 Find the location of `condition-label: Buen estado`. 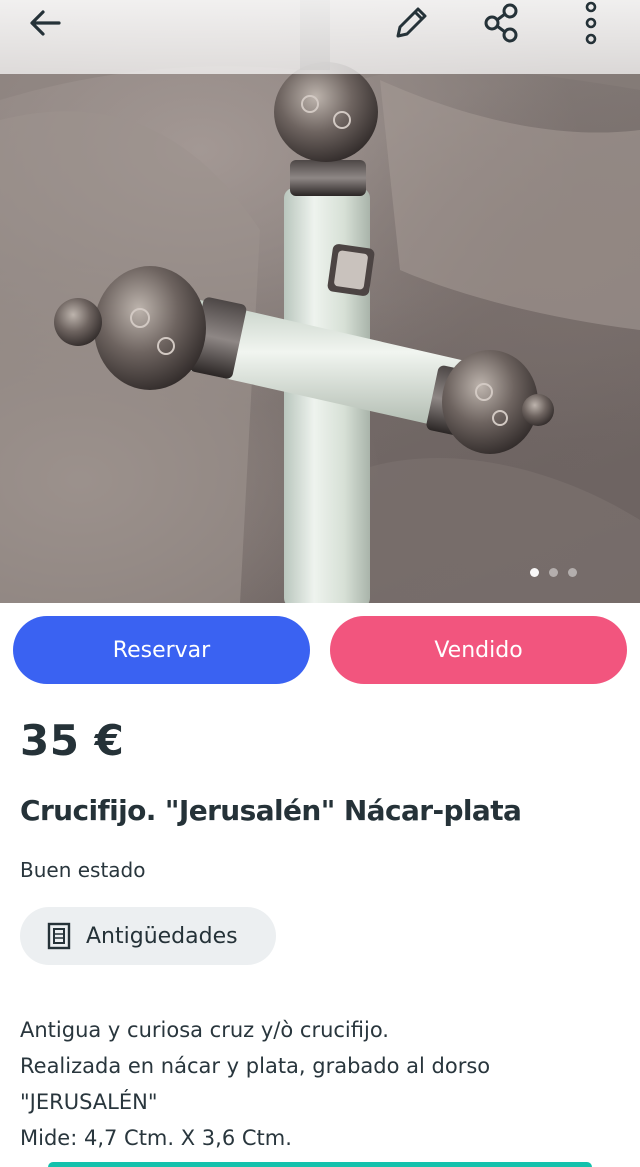

condition-label: Buen estado is located at coordinates (83, 870).